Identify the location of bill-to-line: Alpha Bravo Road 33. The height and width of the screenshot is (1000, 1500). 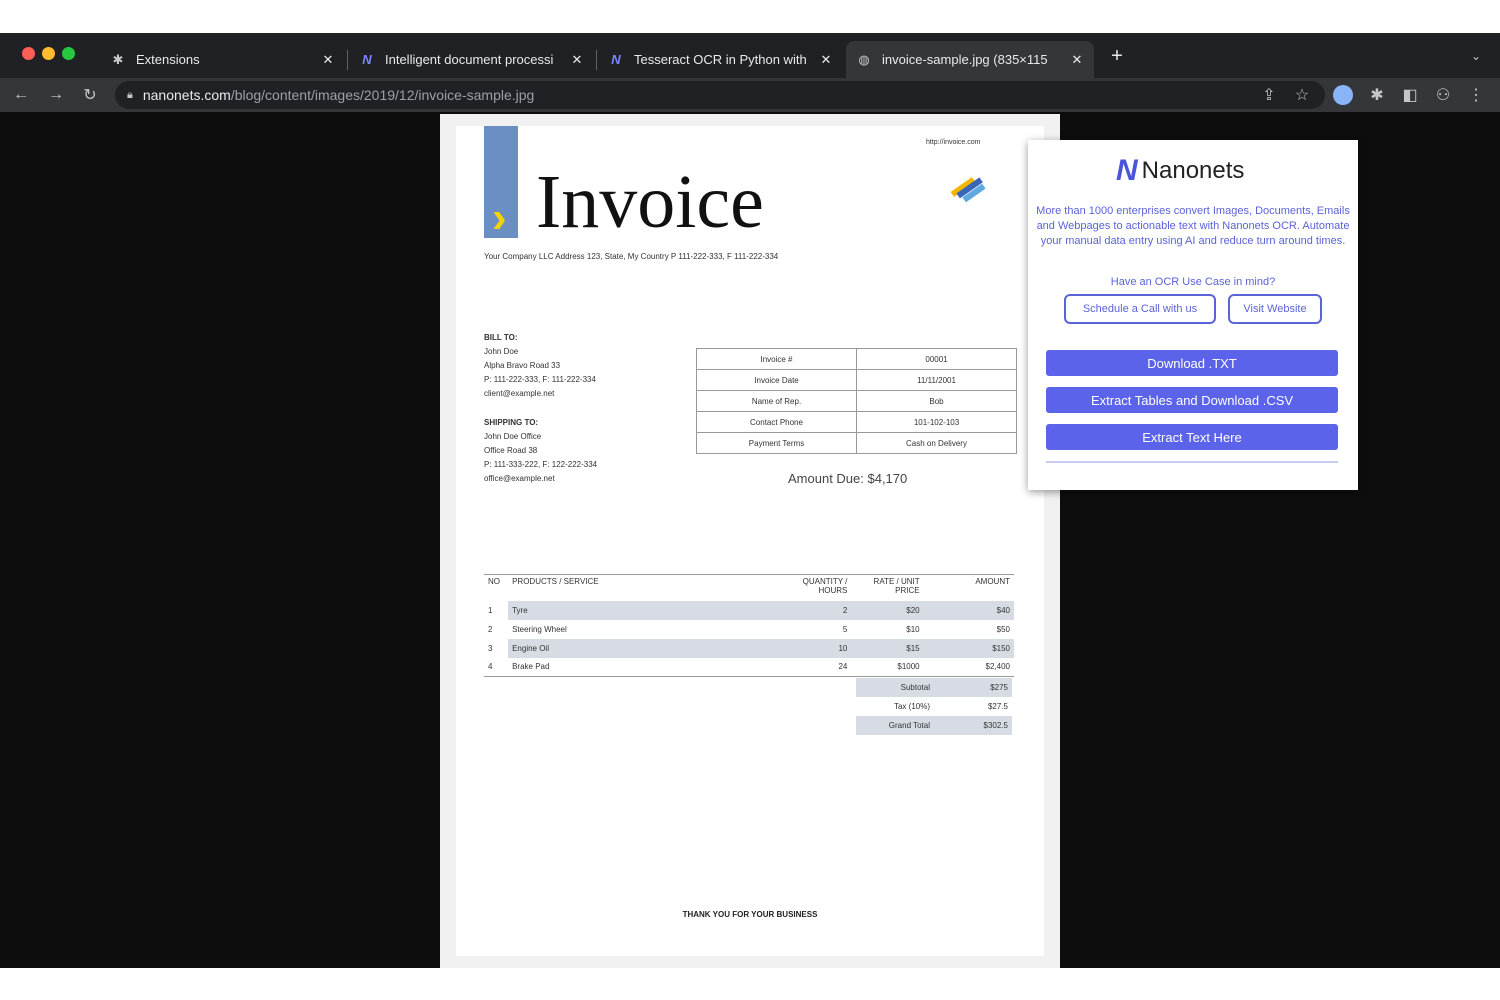
(522, 365).